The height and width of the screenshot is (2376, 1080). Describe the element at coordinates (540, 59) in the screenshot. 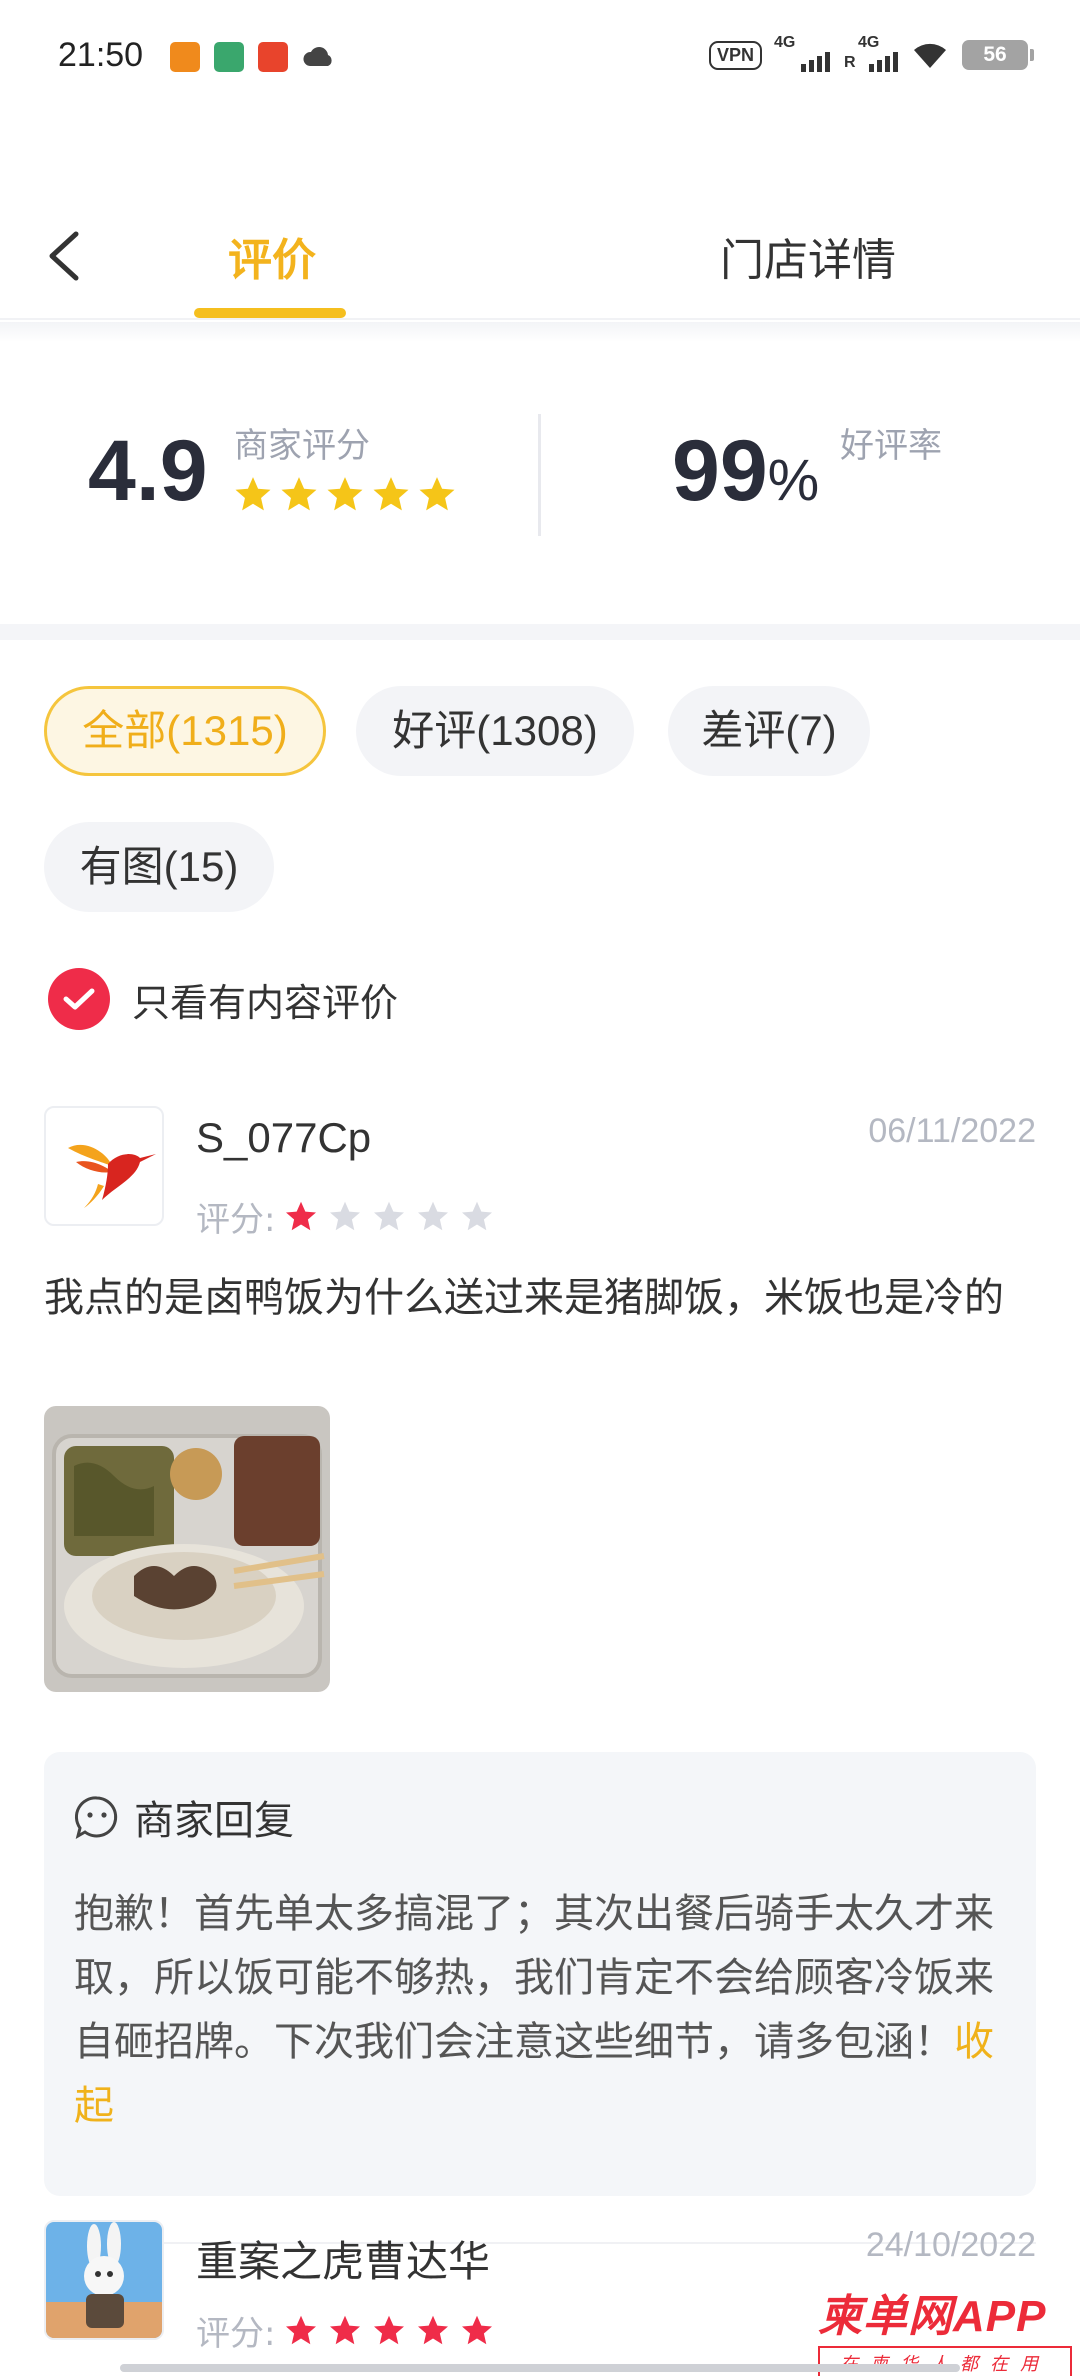

I see `status-bar: 21:50 VPN 4G 4G R 56` at that location.